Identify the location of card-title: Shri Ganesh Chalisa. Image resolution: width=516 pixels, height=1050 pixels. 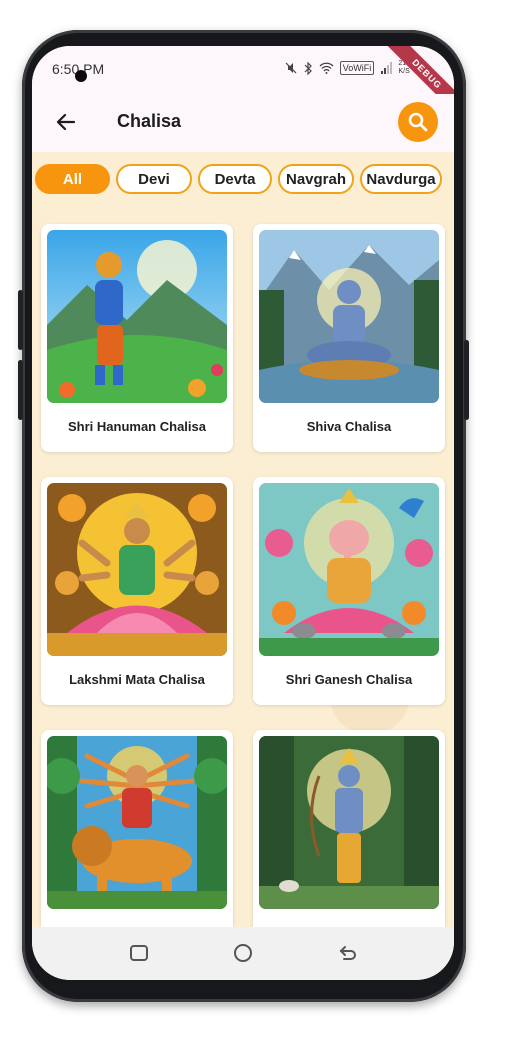
(349, 679).